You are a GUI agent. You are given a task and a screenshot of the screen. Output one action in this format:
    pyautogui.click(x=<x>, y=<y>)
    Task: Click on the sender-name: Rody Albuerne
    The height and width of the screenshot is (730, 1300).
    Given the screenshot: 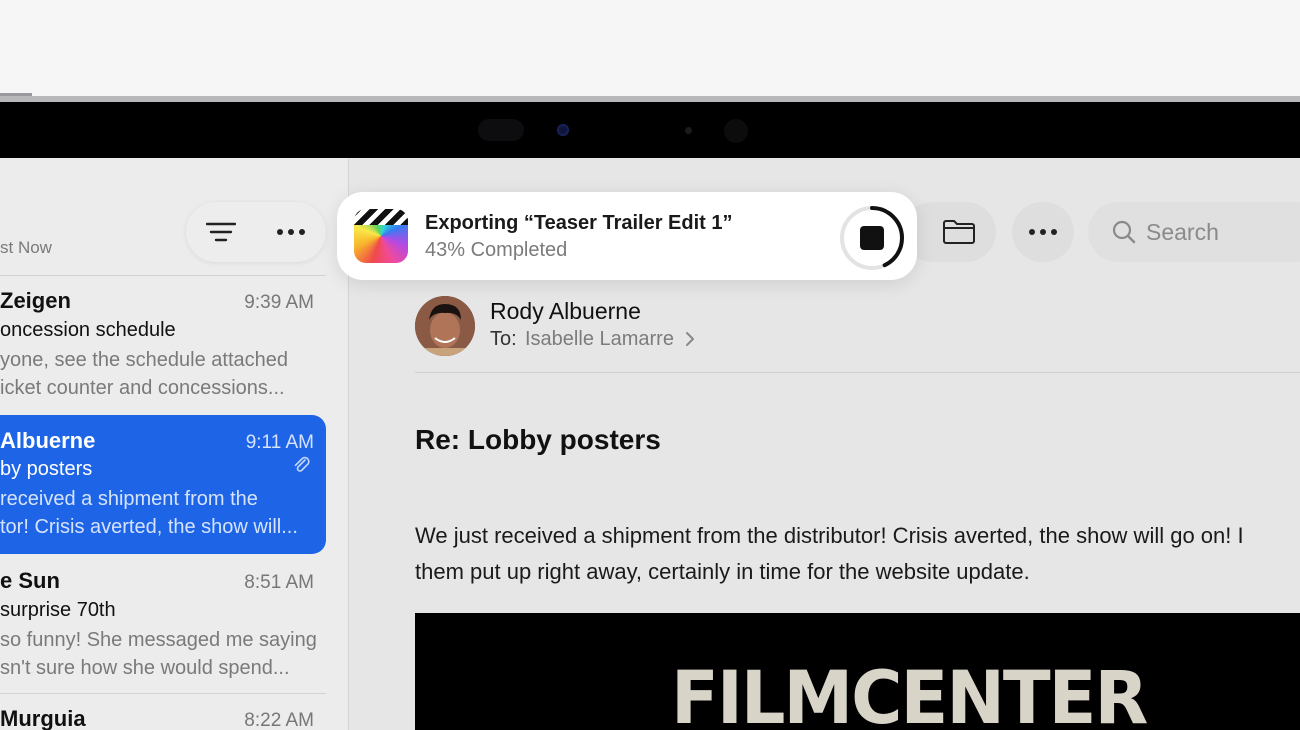 What is the action you would take?
    pyautogui.click(x=565, y=311)
    